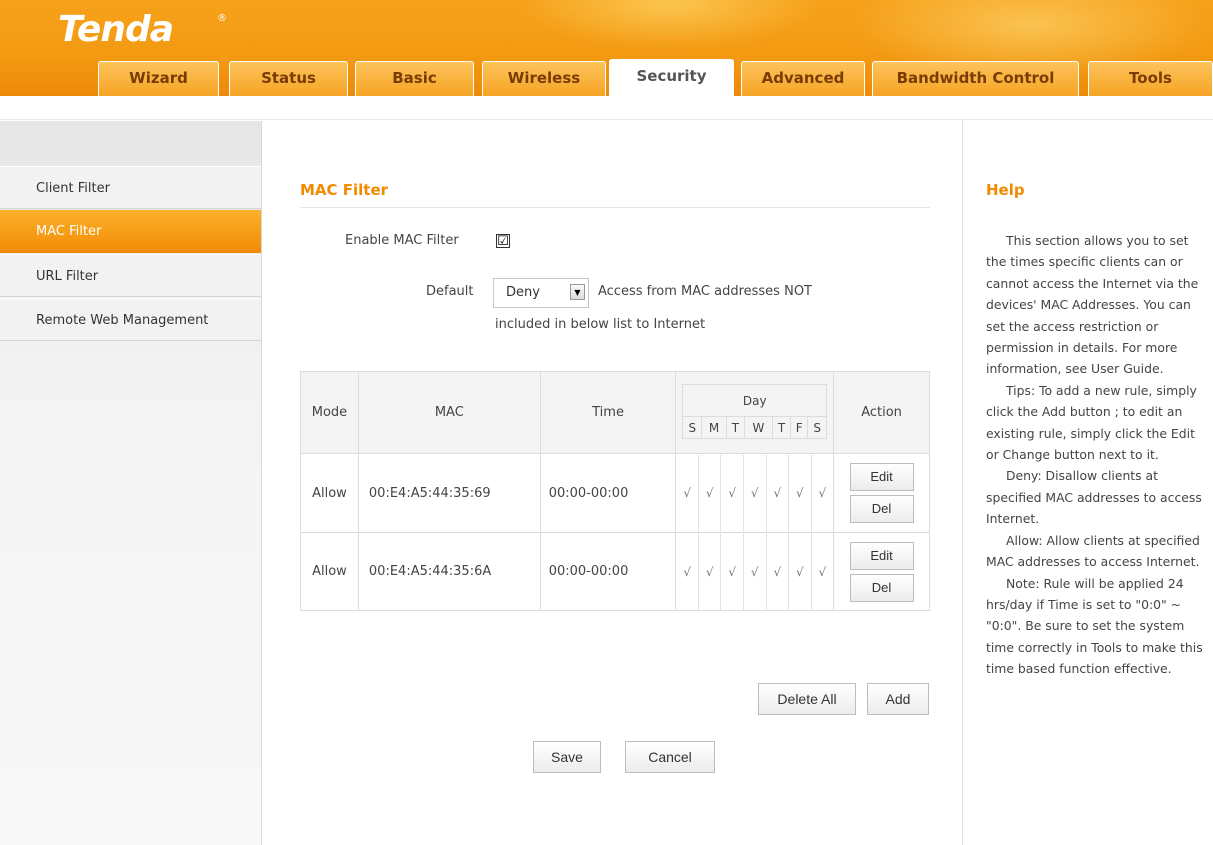 This screenshot has height=845, width=1213. What do you see at coordinates (670, 25) in the screenshot?
I see `header-glow` at bounding box center [670, 25].